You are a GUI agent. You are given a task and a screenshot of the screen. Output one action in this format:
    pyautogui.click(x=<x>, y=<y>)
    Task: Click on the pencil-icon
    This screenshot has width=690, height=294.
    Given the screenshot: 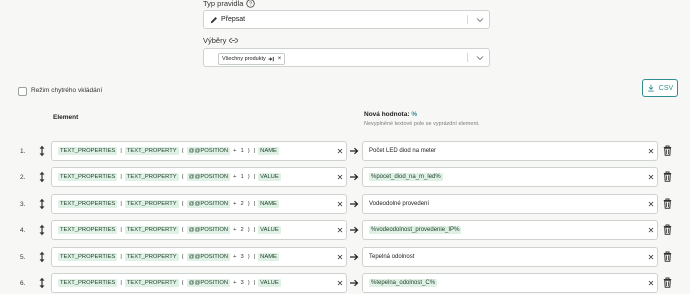 What is the action you would take?
    pyautogui.click(x=213, y=20)
    